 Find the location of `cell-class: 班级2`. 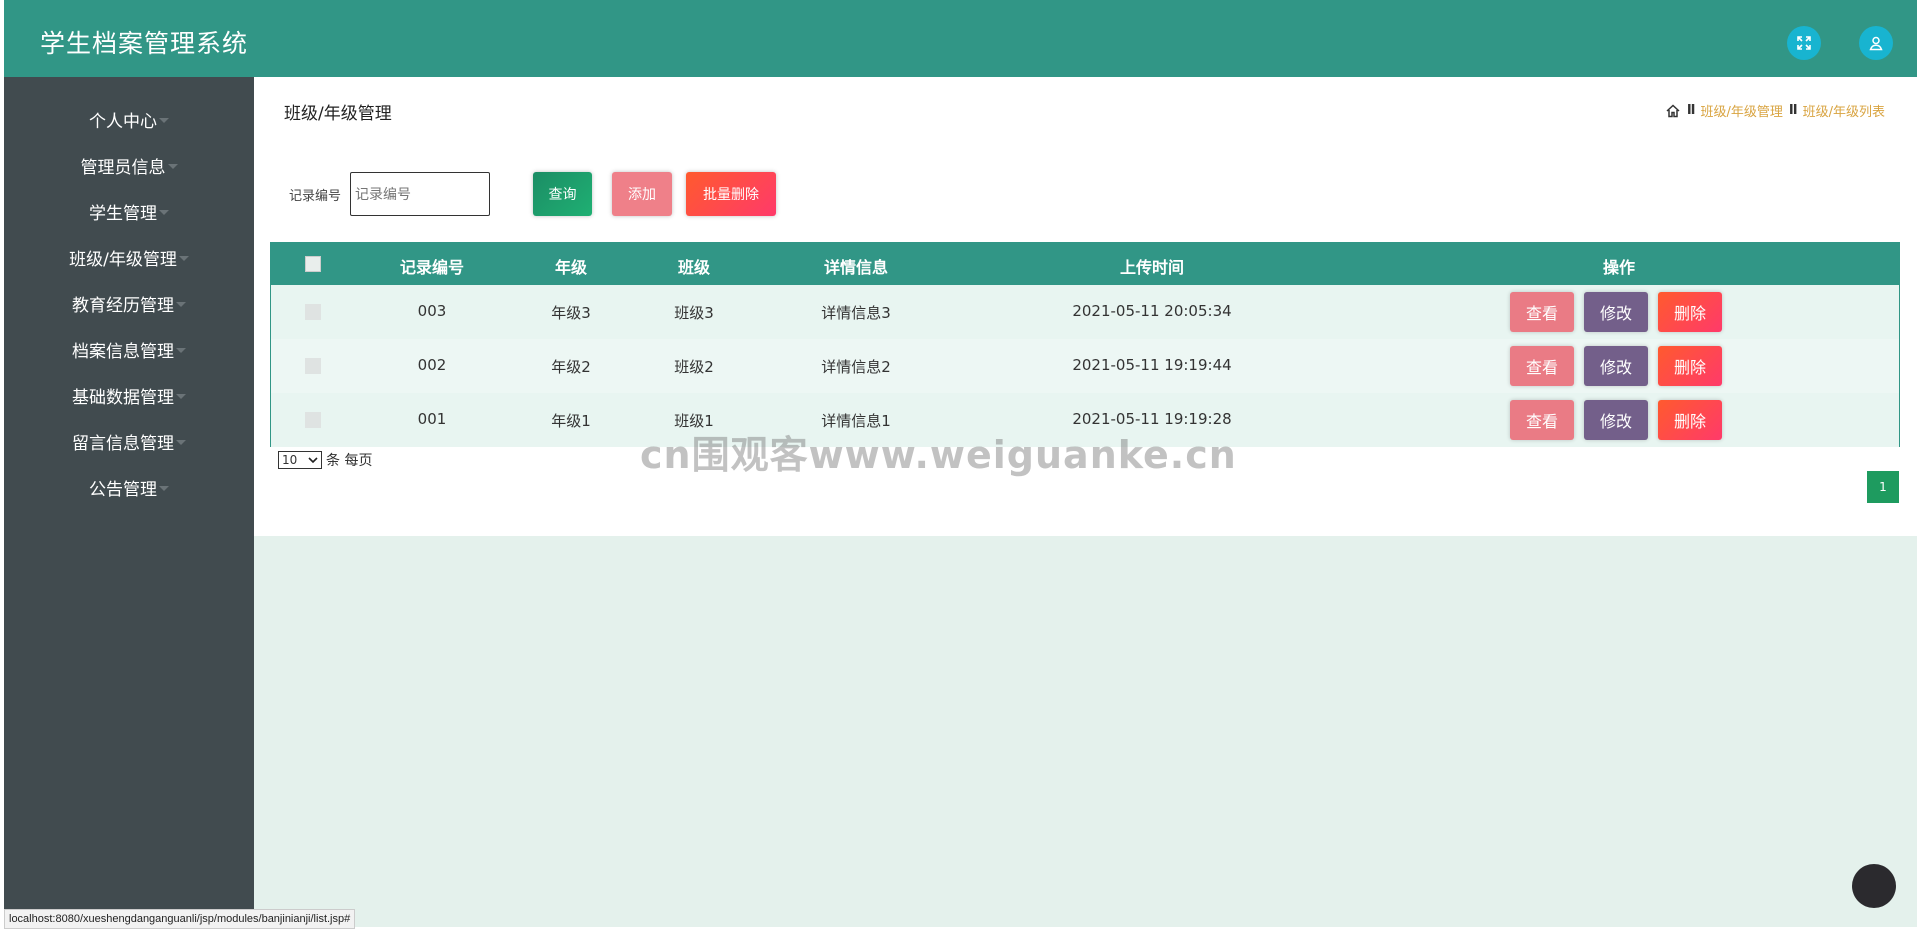

cell-class: 班级2 is located at coordinates (694, 367).